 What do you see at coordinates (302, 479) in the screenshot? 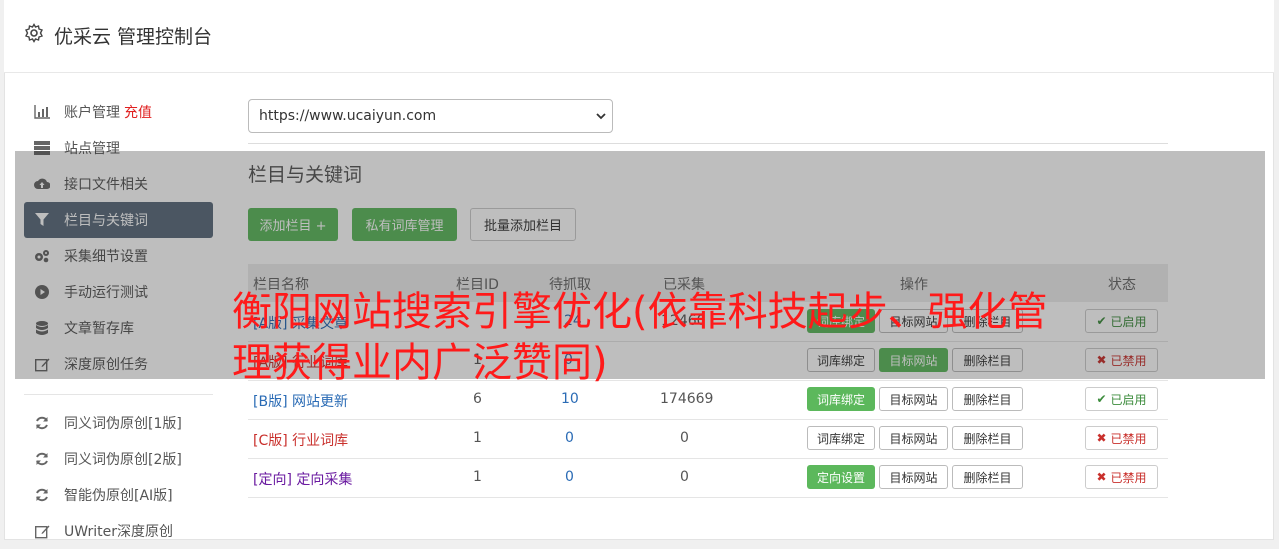
I see `column-name-link: [定向] 定向采集` at bounding box center [302, 479].